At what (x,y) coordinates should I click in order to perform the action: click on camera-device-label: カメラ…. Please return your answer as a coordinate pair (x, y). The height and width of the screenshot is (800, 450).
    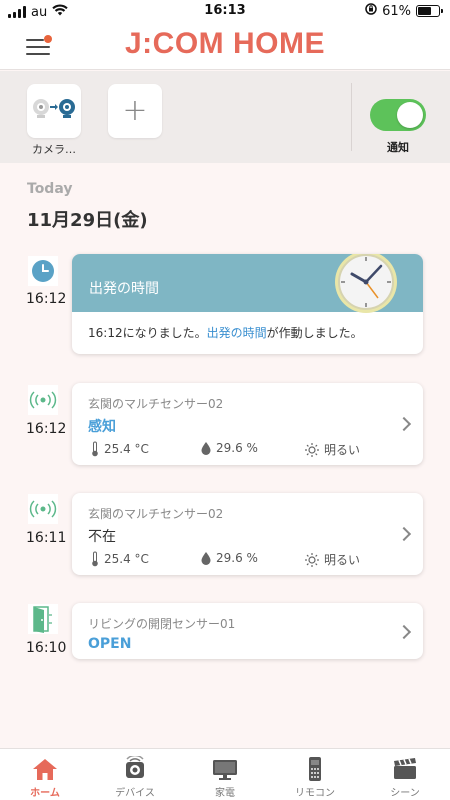
    Looking at the image, I should click on (54, 149).